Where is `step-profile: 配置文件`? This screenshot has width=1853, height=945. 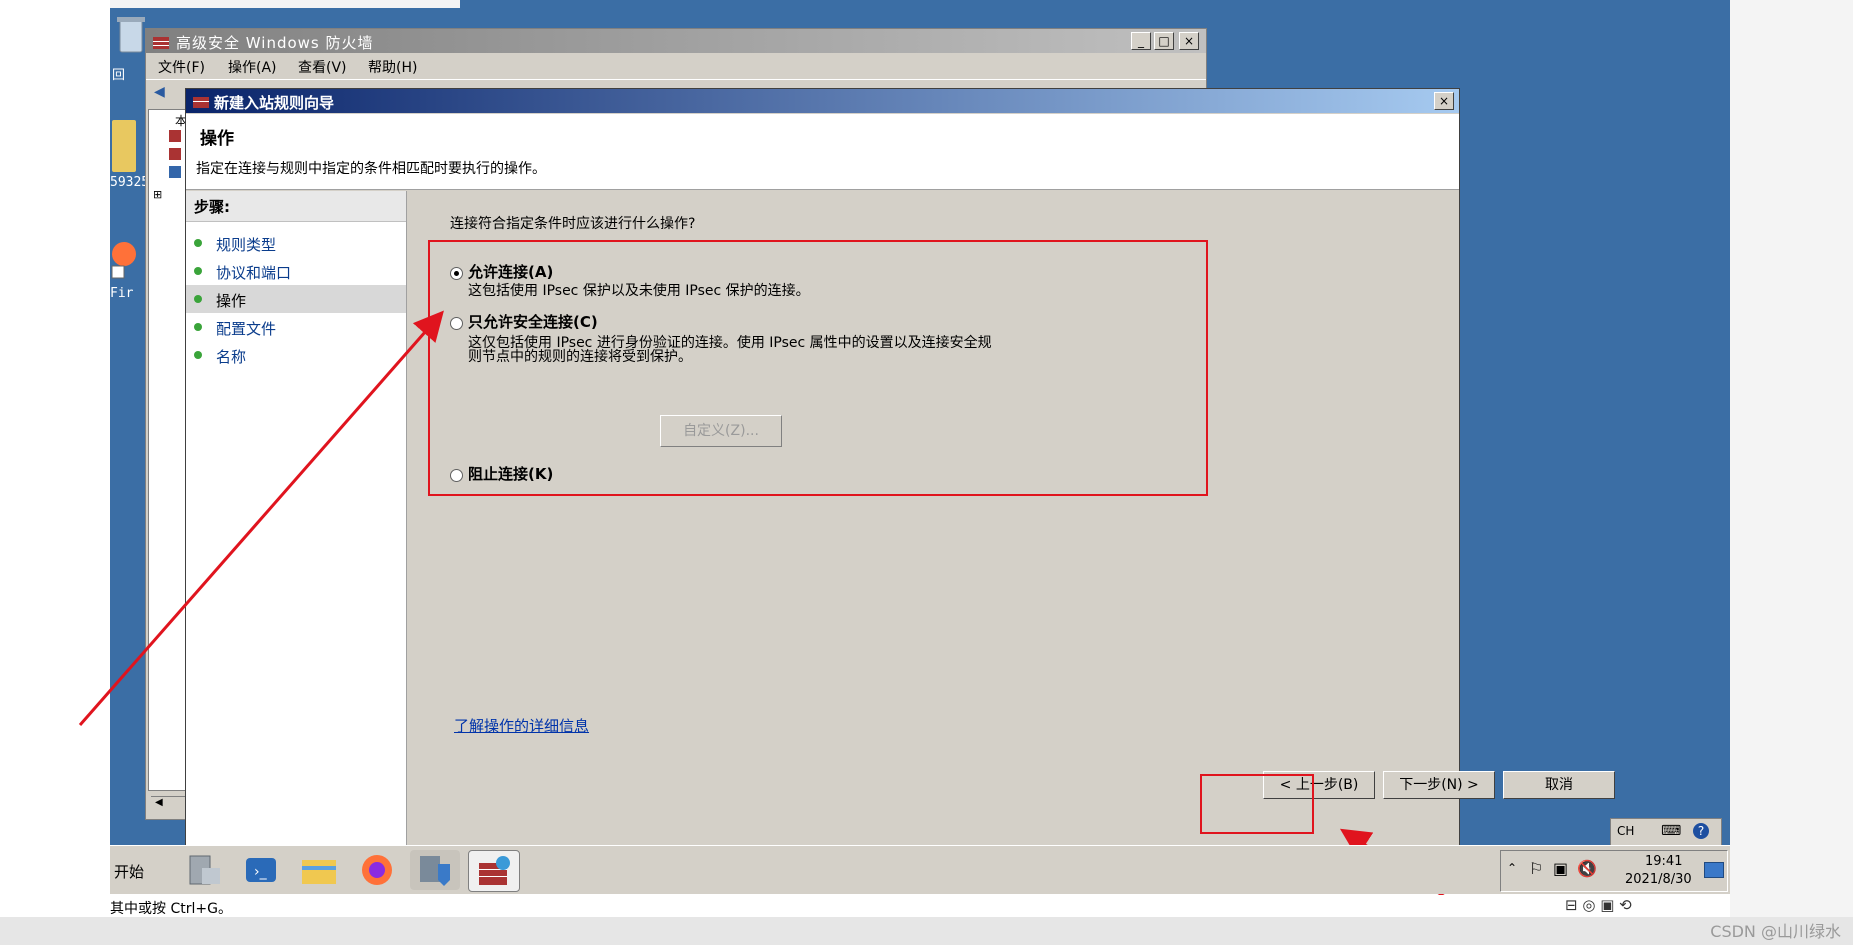 step-profile: 配置文件 is located at coordinates (296, 327).